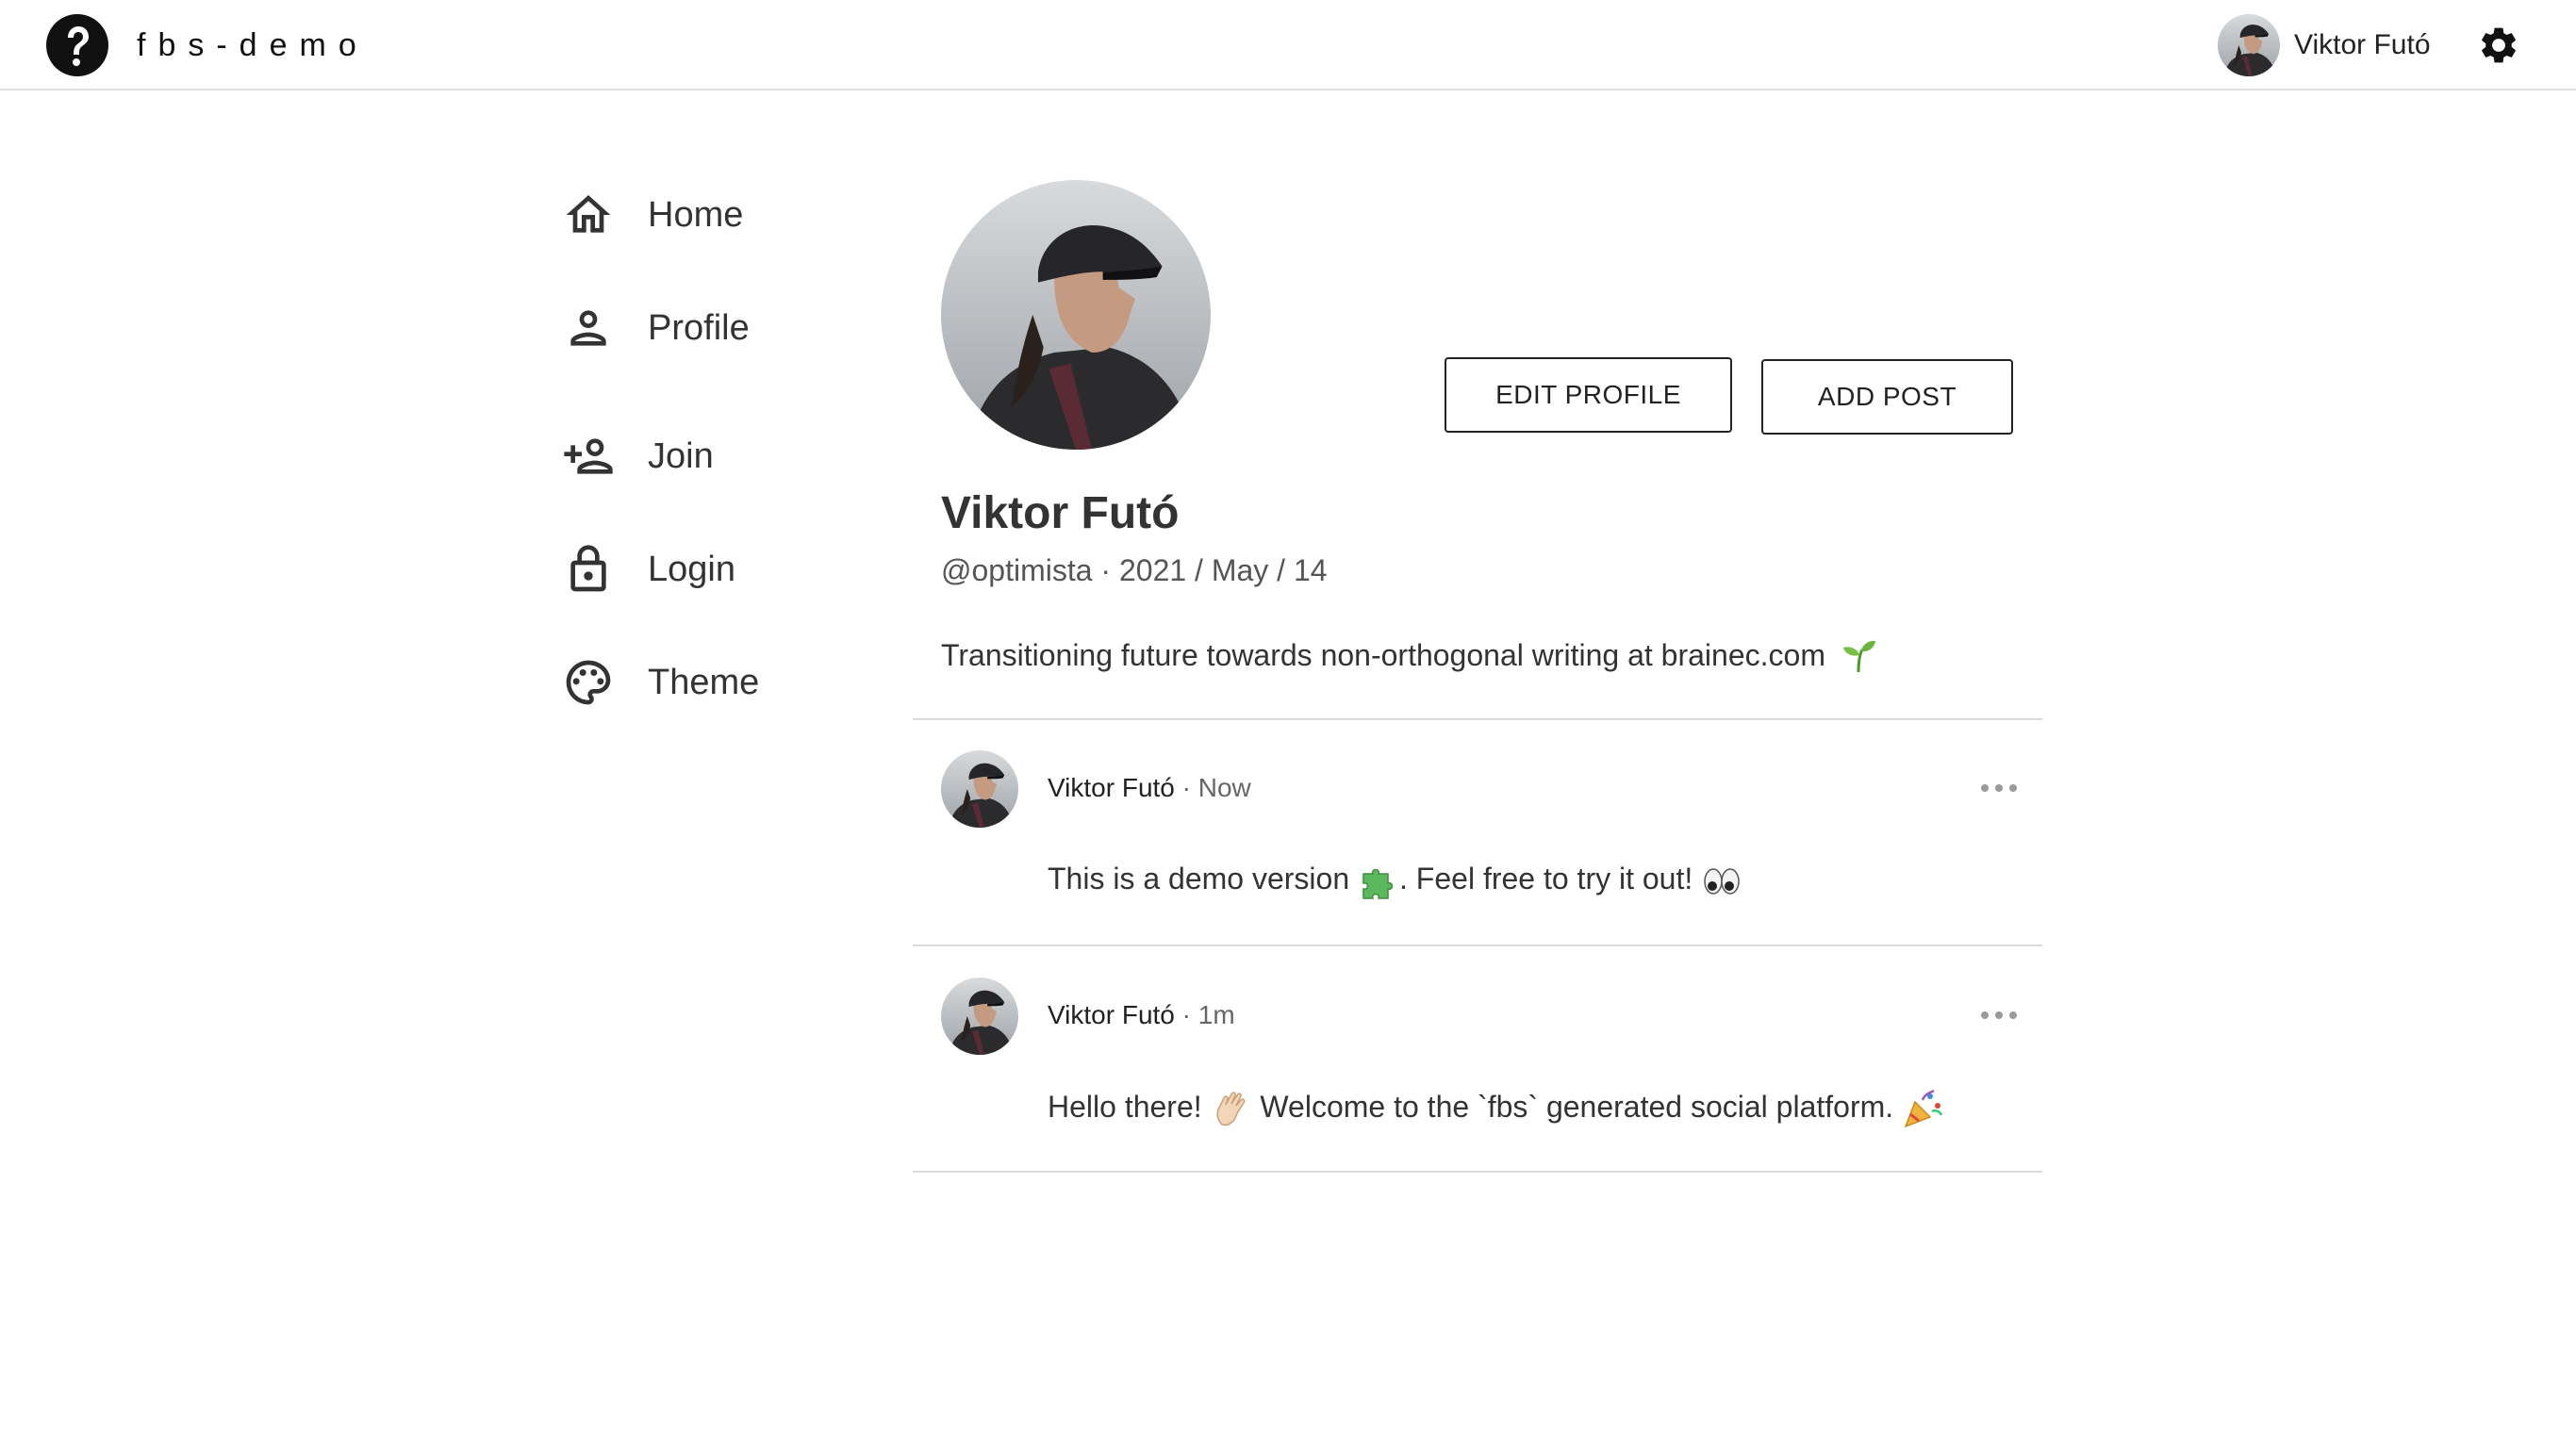 This screenshot has height=1446, width=2576. I want to click on sidebar-item-theme: Theme, so click(713, 682).